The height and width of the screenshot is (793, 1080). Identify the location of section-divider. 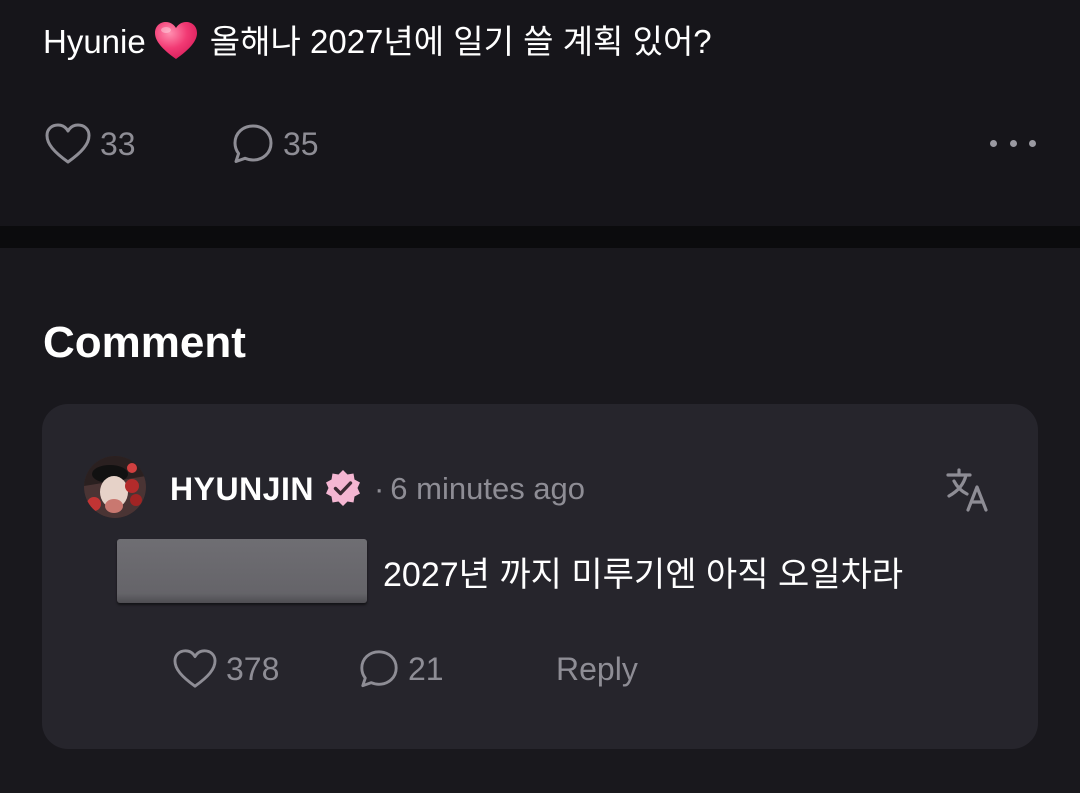
(540, 237).